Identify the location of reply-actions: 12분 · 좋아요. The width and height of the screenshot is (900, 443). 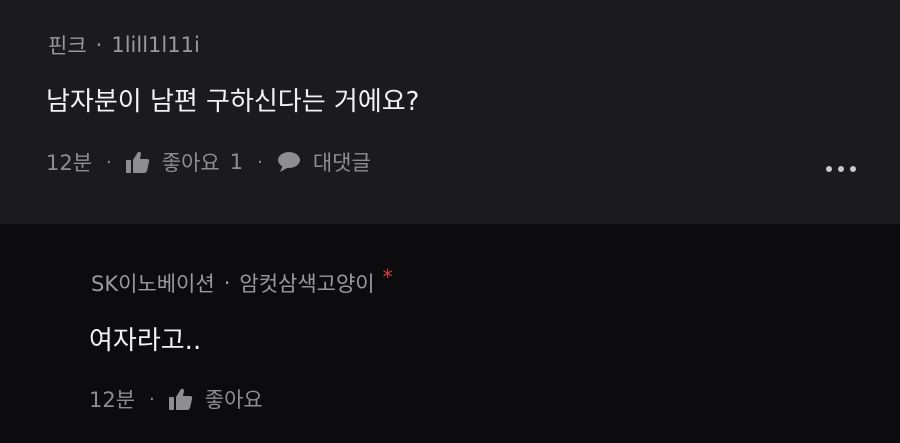
(176, 399).